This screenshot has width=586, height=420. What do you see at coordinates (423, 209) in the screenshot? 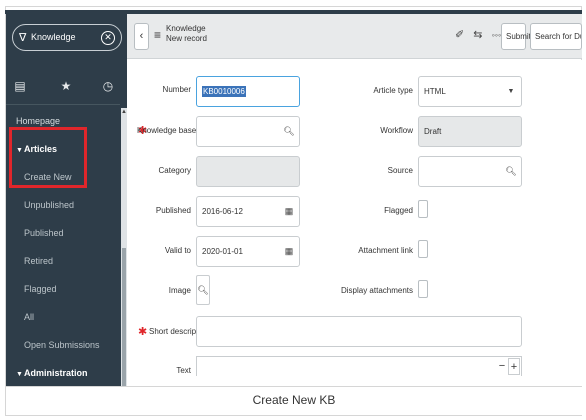
I see `flagged-checkbox` at bounding box center [423, 209].